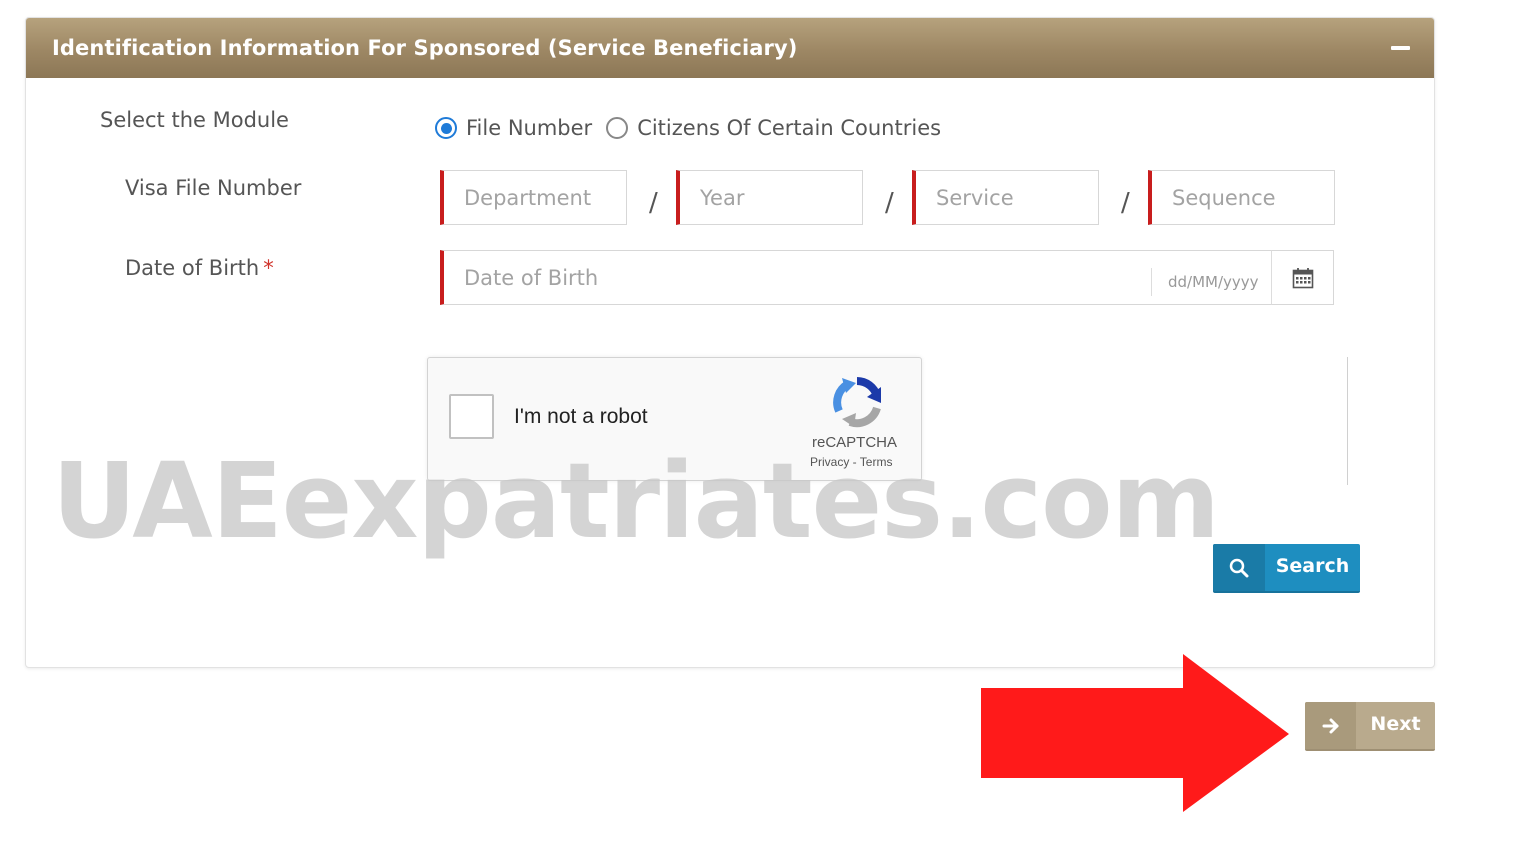 The width and height of the screenshot is (1536, 842). I want to click on recaptcha-brand: reCAPTCHA, so click(855, 442).